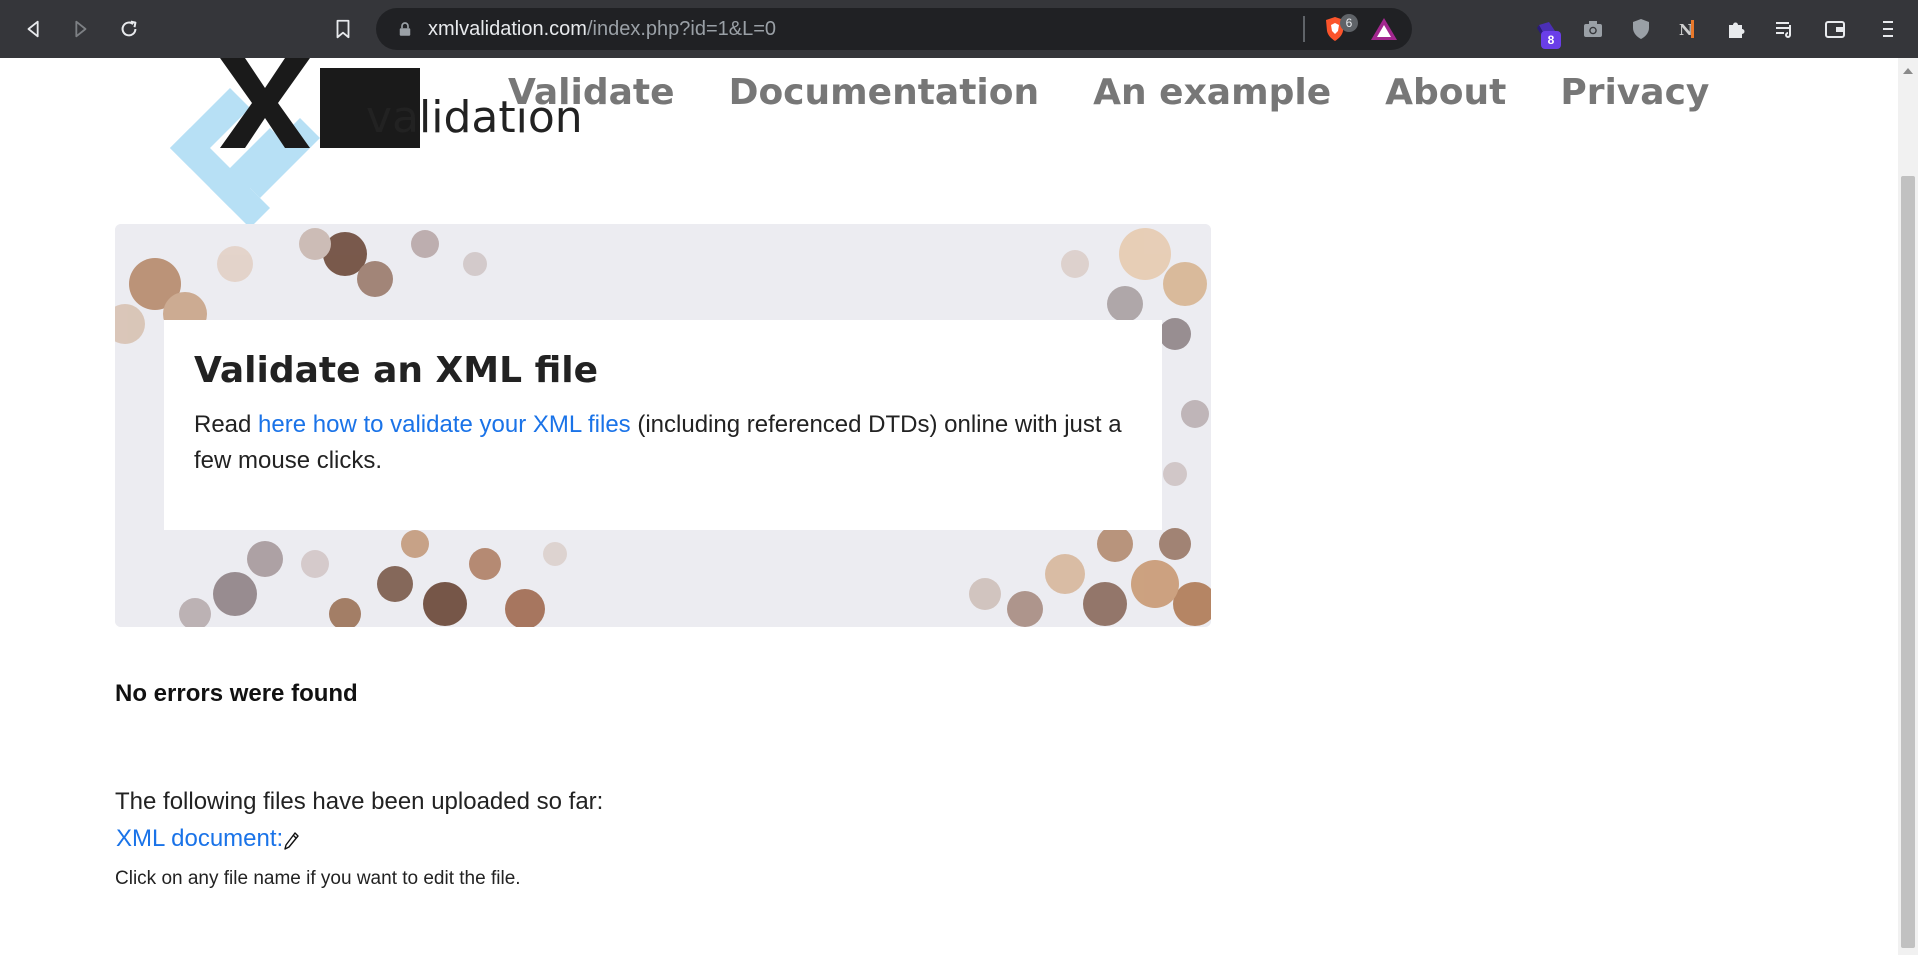 The image size is (1918, 955). Describe the element at coordinates (1212, 93) in the screenshot. I see `nav-an-example: An example` at that location.